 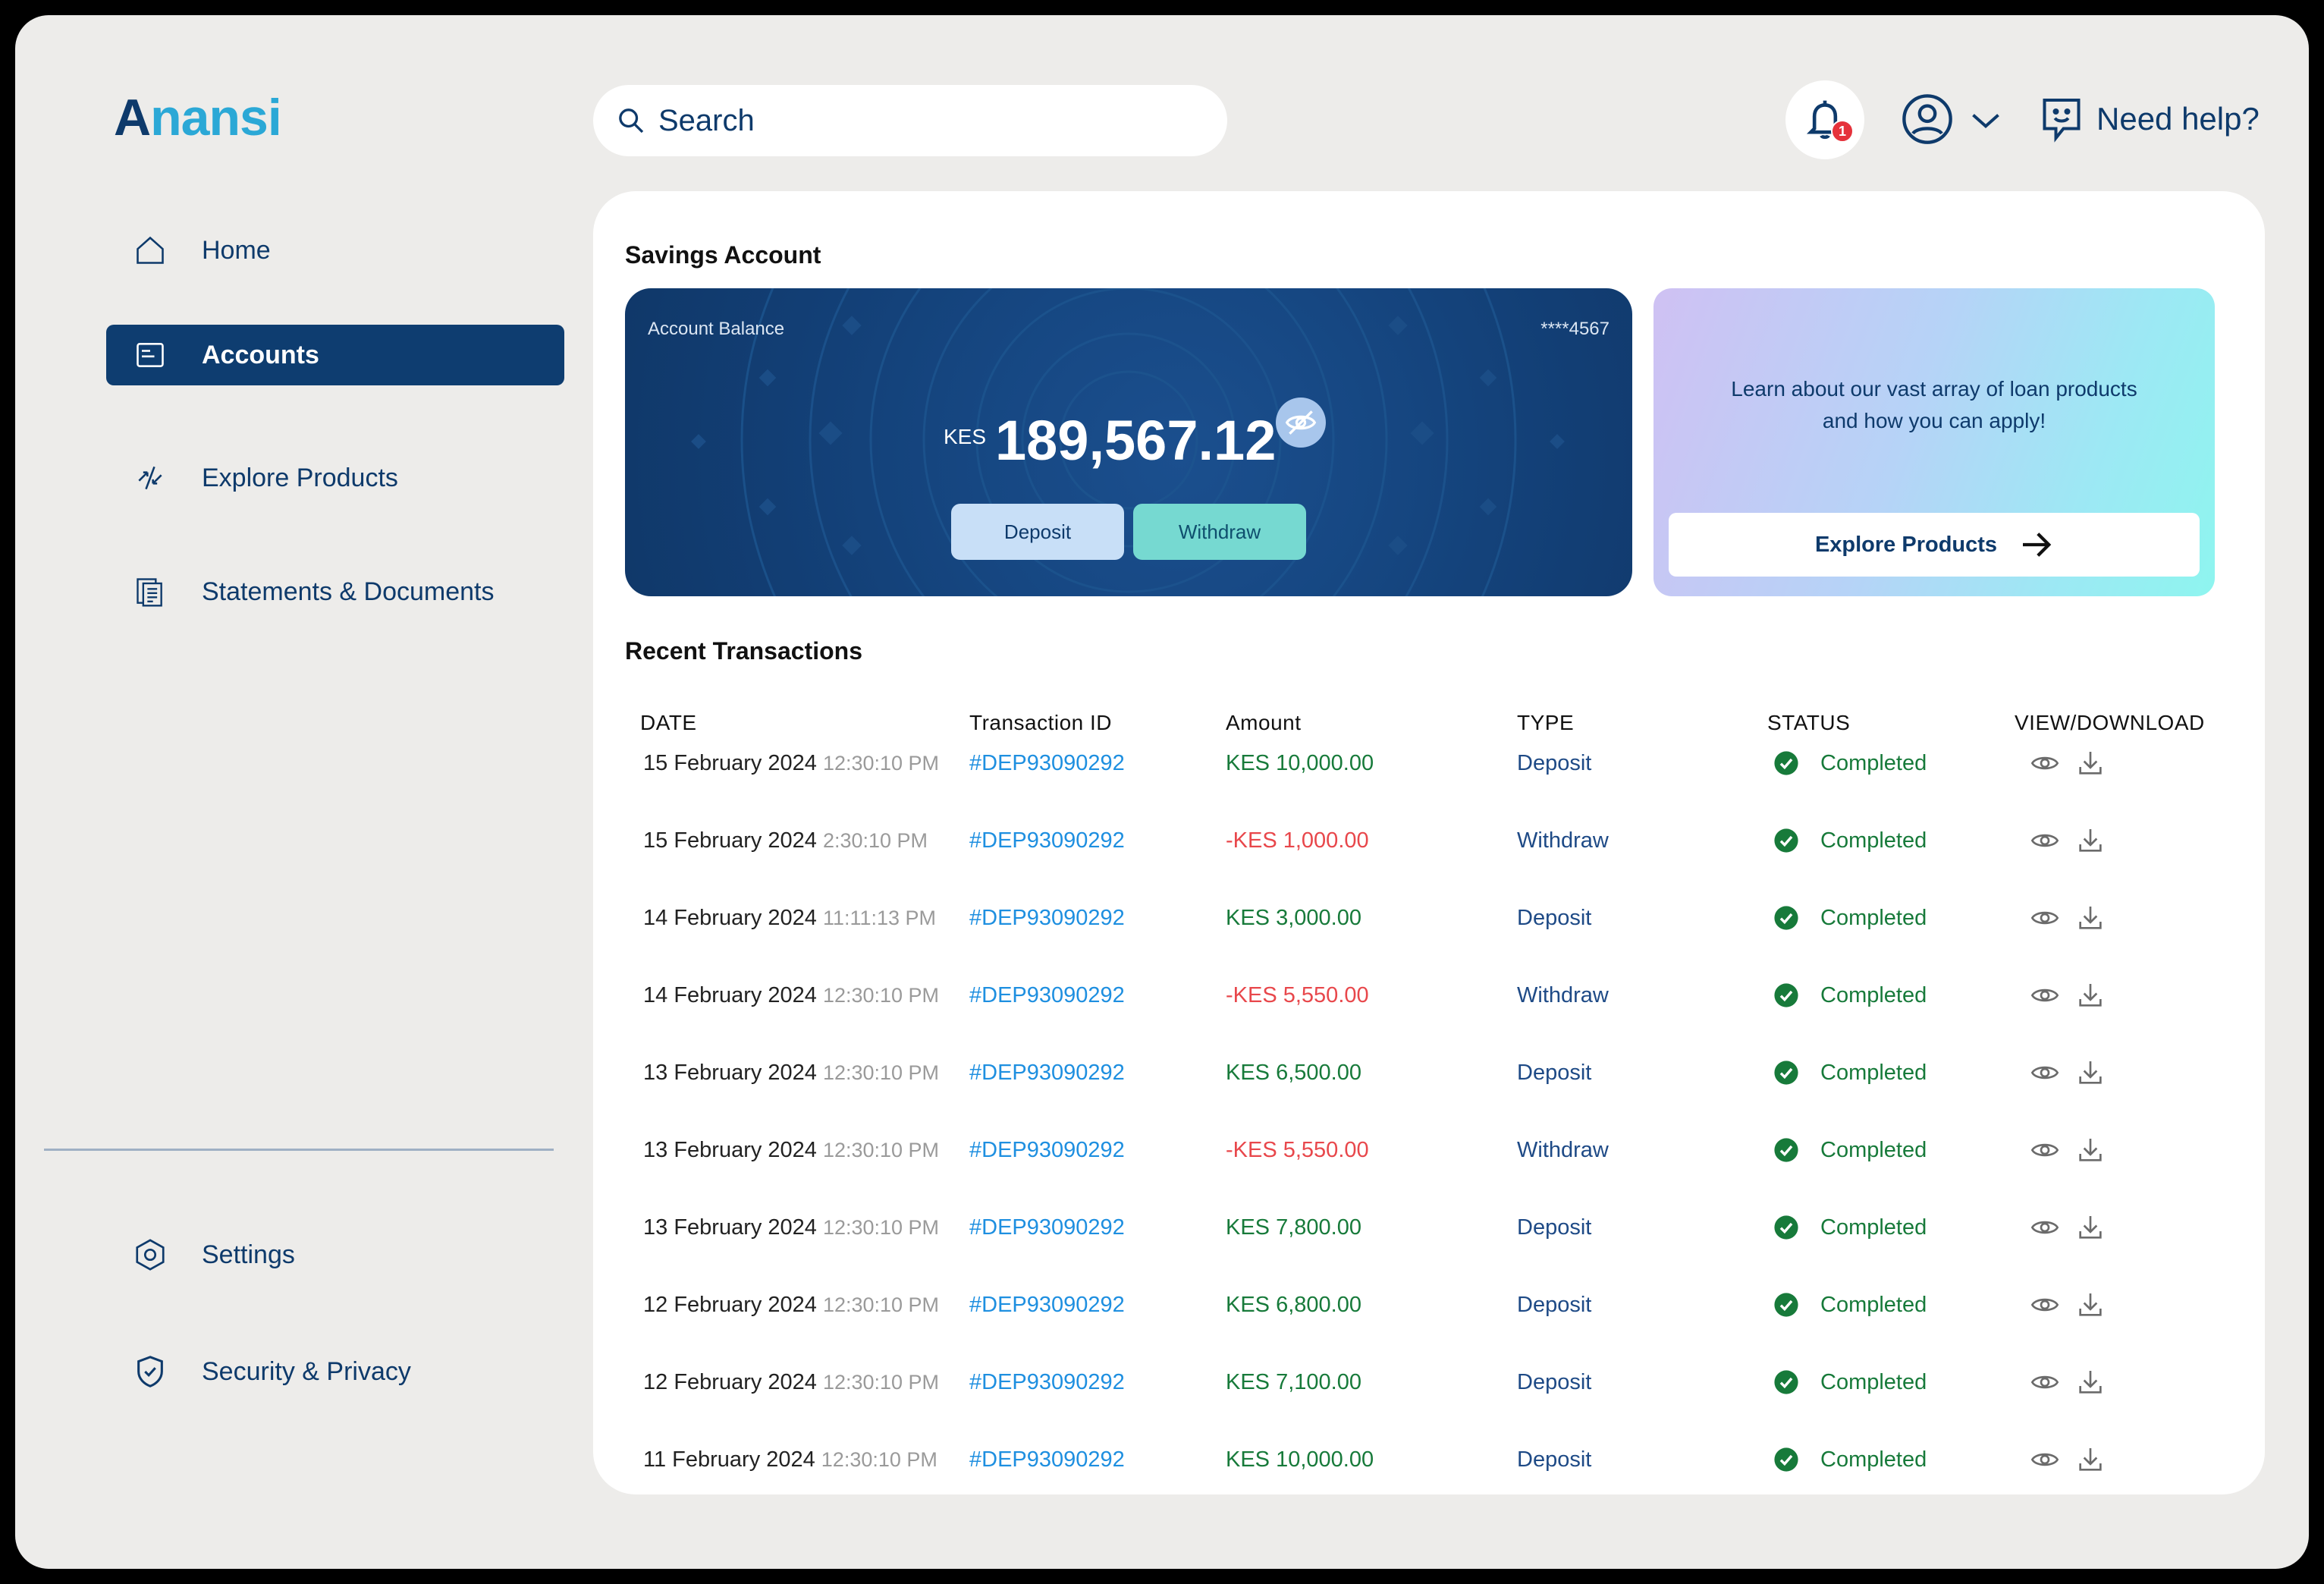 What do you see at coordinates (631, 121) in the screenshot?
I see `search-icon` at bounding box center [631, 121].